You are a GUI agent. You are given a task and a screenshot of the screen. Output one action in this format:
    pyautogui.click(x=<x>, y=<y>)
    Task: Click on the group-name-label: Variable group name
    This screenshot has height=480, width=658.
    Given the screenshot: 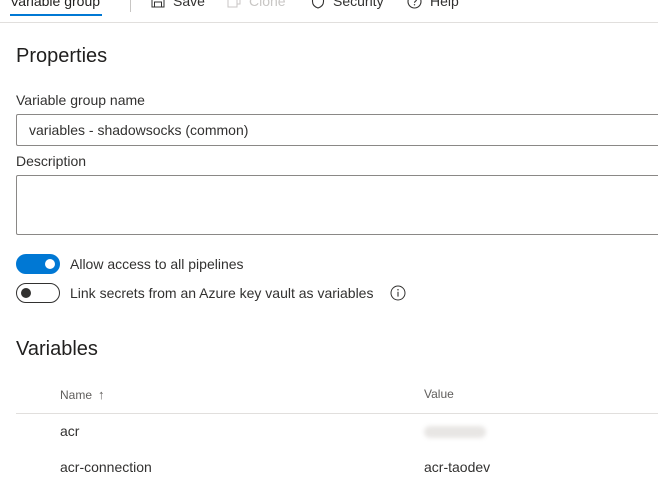 What is the action you would take?
    pyautogui.click(x=80, y=100)
    